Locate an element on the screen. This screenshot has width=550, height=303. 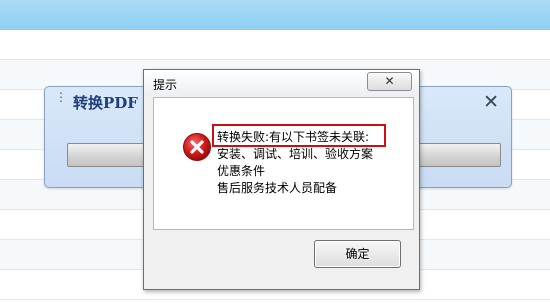
drag-handle-icon: ⋮ is located at coordinates (61, 101).